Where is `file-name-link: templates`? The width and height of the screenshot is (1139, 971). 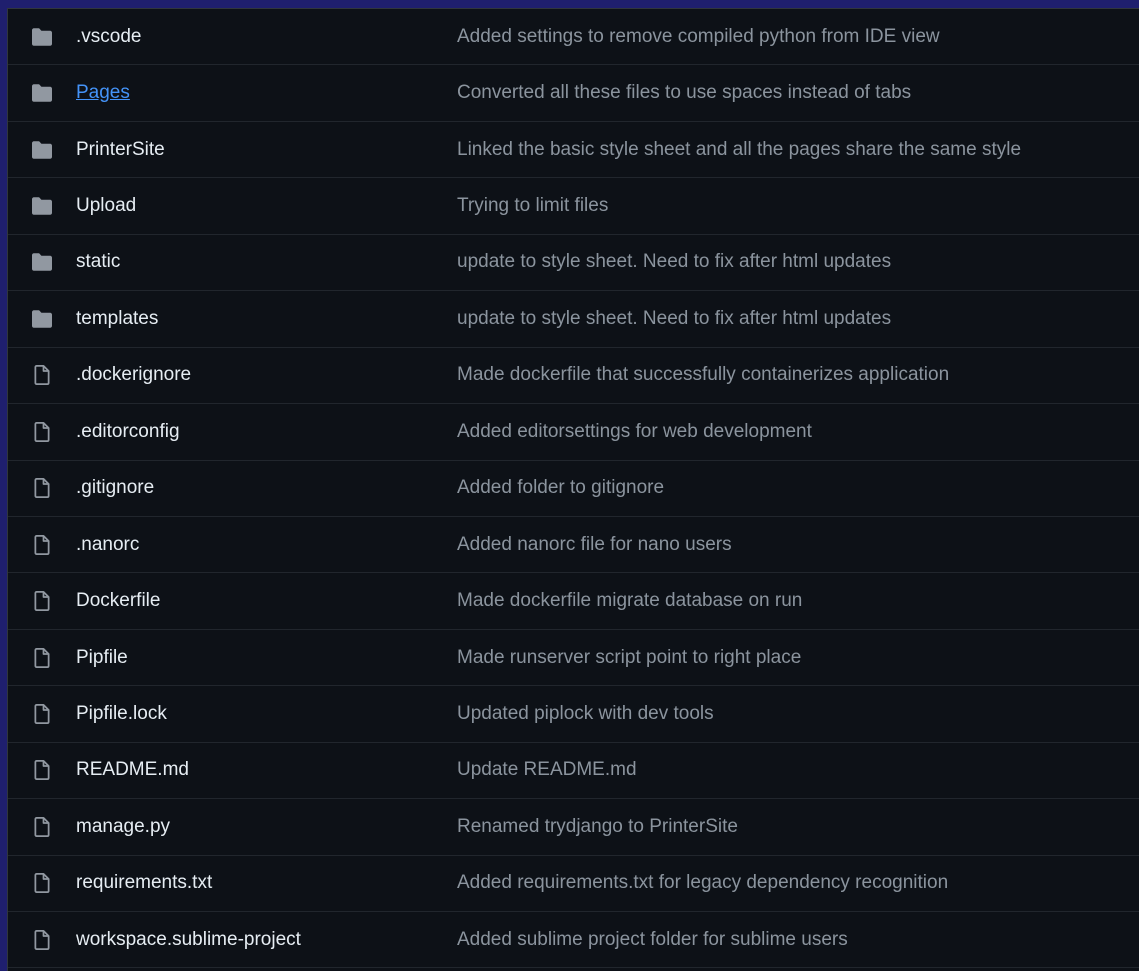 file-name-link: templates is located at coordinates (117, 319).